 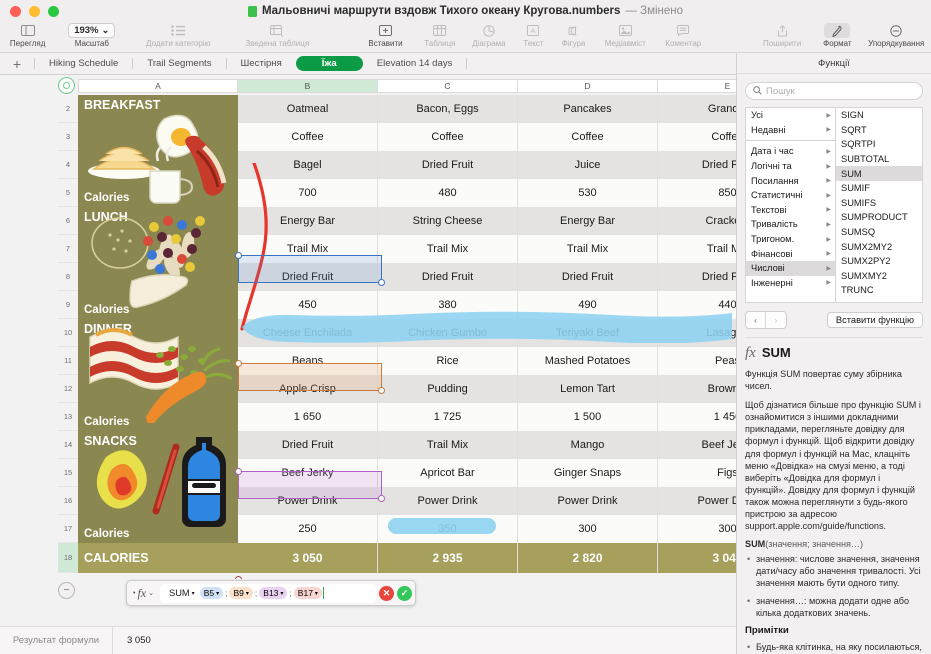 I want to click on insert-function-button: Вставити функцію, so click(x=874, y=320).